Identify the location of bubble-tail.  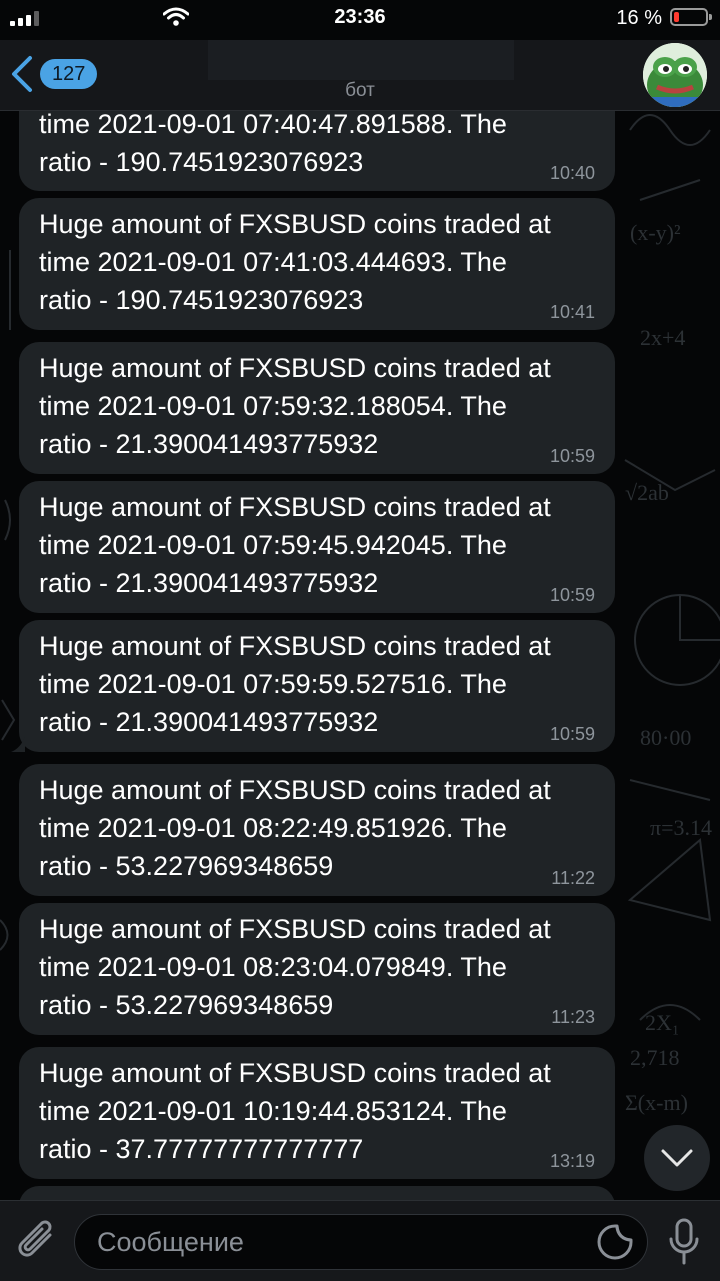
(18, 744).